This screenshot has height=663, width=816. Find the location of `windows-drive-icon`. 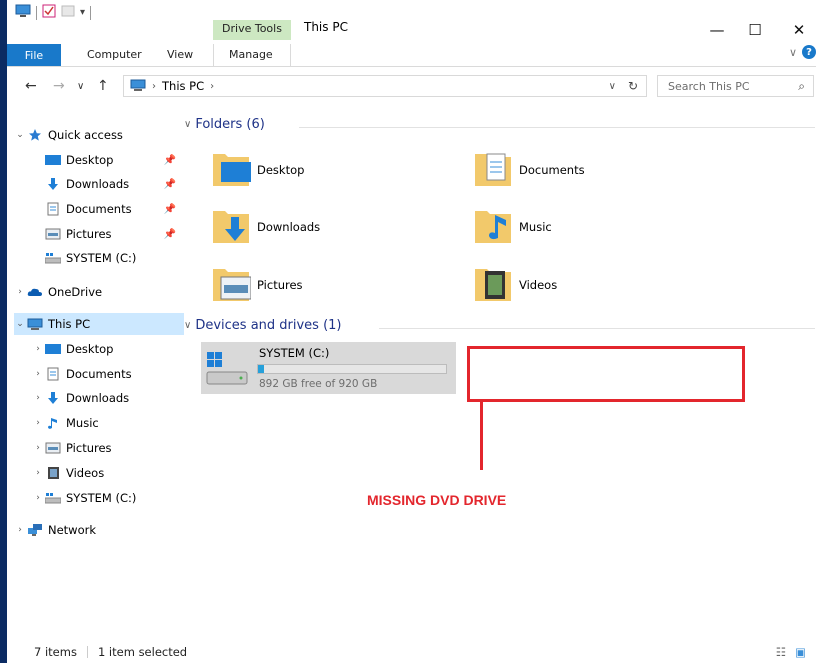

windows-drive-icon is located at coordinates (228, 370).